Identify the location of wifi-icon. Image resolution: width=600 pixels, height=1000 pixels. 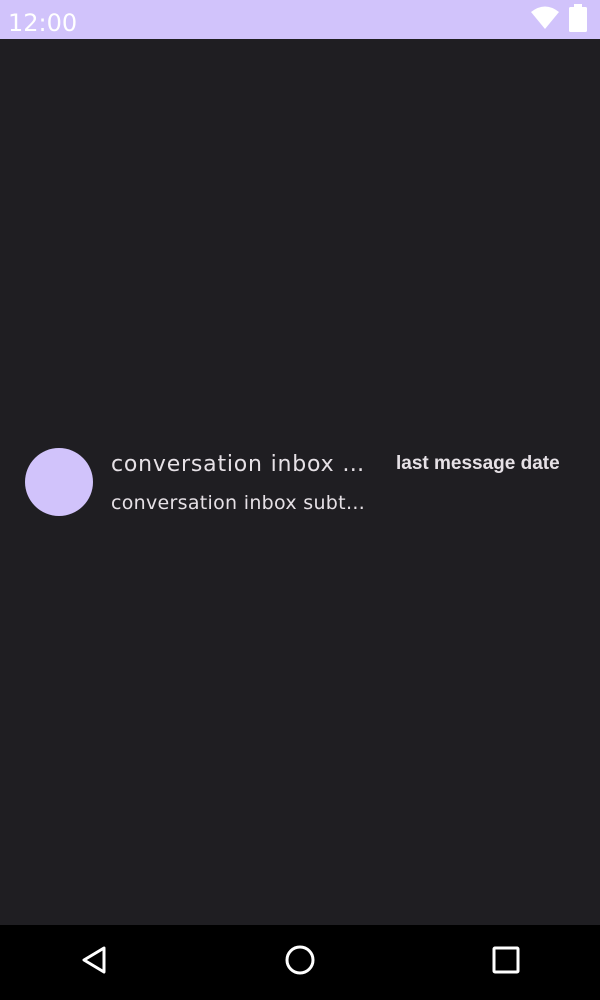
(545, 20).